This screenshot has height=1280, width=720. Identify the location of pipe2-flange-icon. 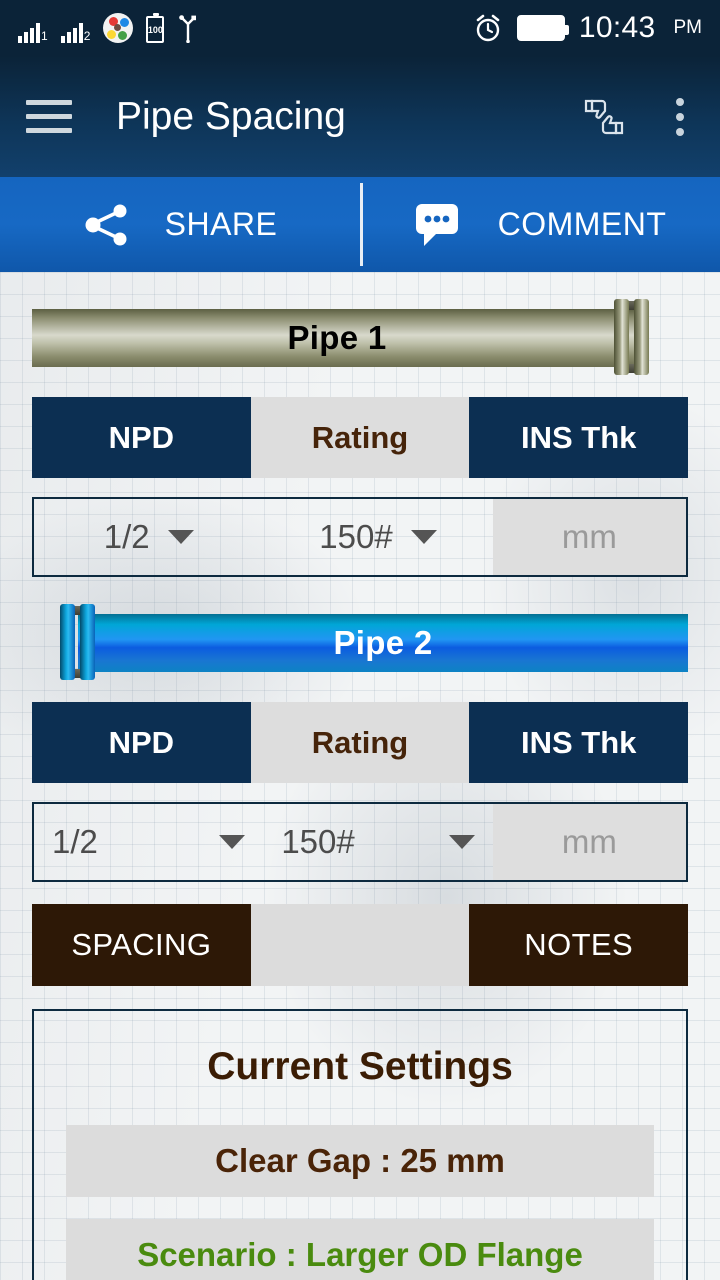
(83, 642).